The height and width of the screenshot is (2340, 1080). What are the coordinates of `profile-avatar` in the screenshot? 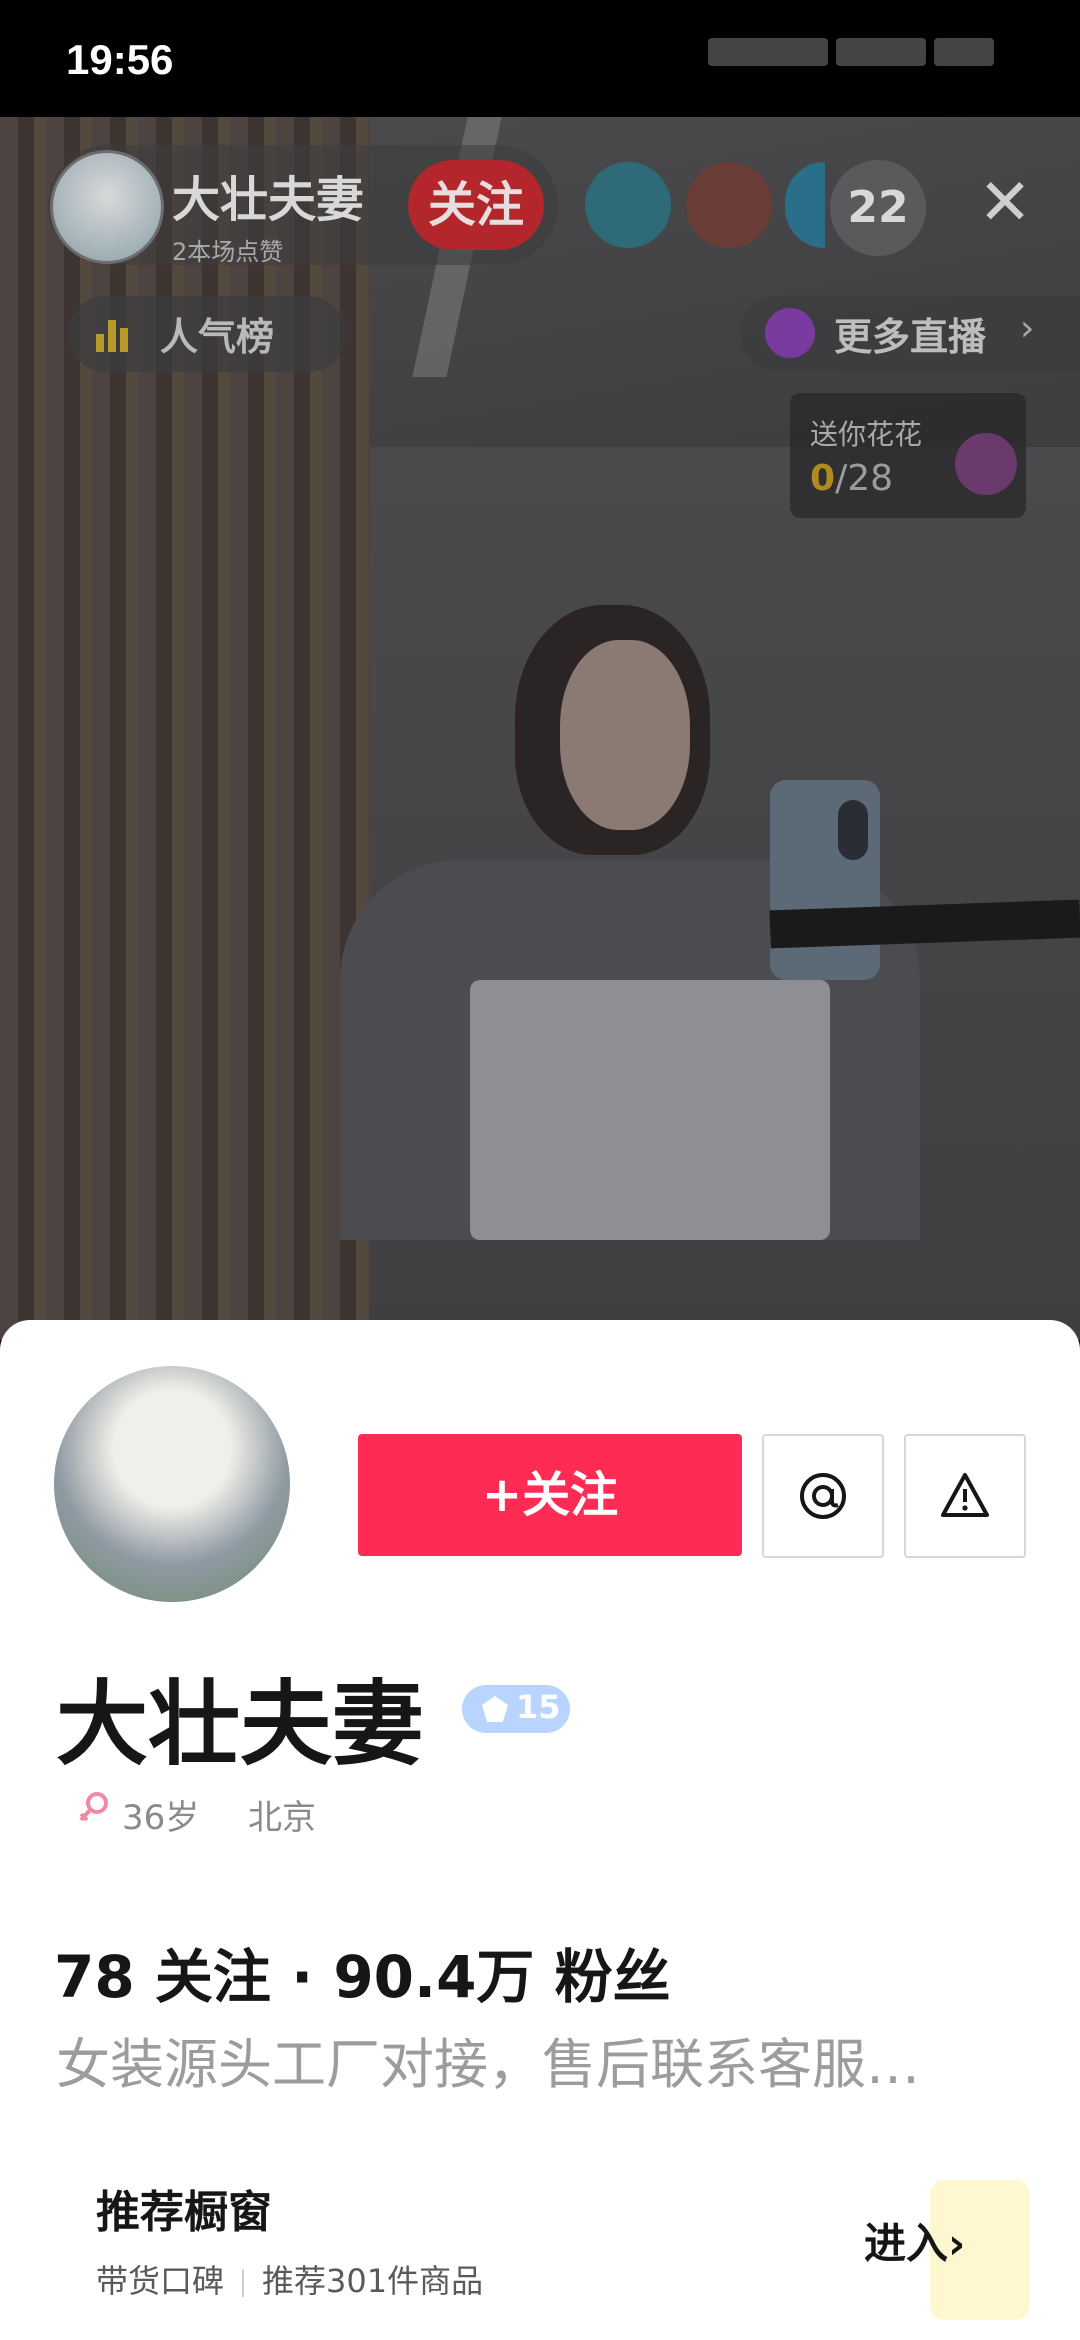 It's located at (172, 1484).